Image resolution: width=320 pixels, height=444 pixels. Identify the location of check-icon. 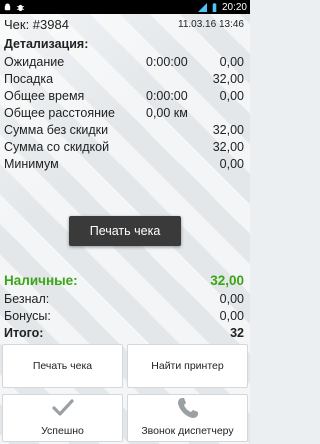
(62, 407).